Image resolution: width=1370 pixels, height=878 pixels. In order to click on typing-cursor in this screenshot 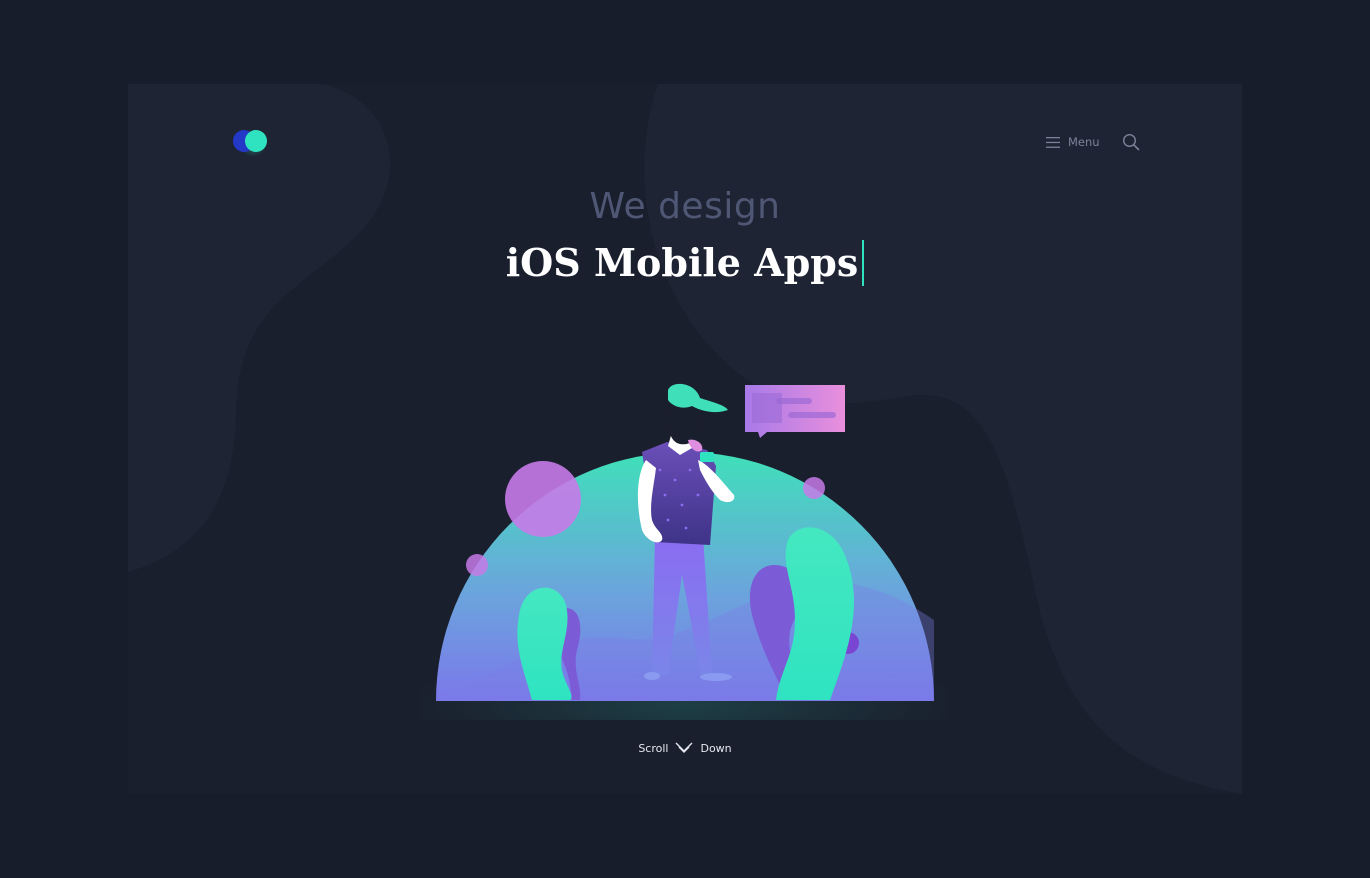, I will do `click(863, 263)`.